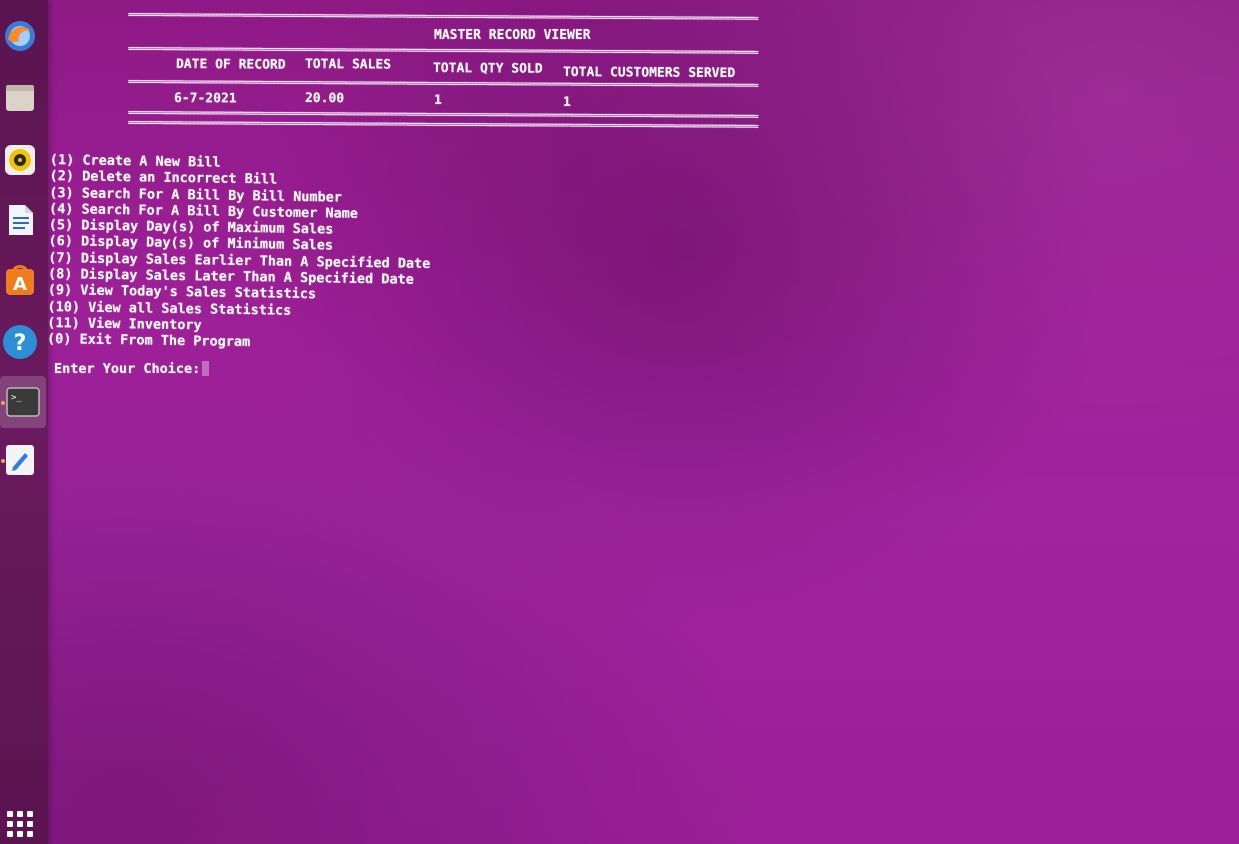  What do you see at coordinates (230, 65) in the screenshot?
I see `column-header: DATE OF RECORD` at bounding box center [230, 65].